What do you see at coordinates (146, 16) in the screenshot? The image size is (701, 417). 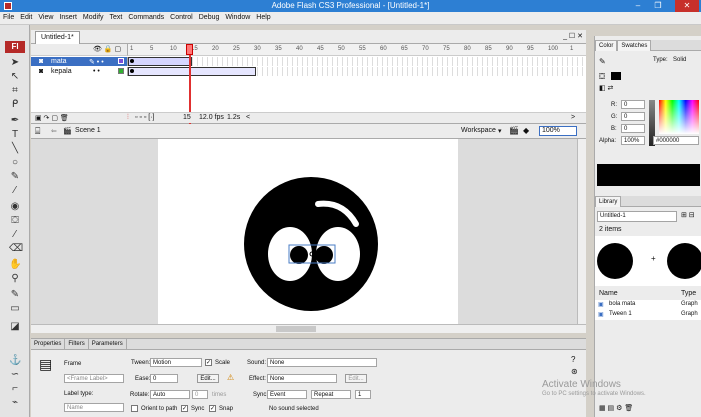 I see `menu-commands: Commands` at bounding box center [146, 16].